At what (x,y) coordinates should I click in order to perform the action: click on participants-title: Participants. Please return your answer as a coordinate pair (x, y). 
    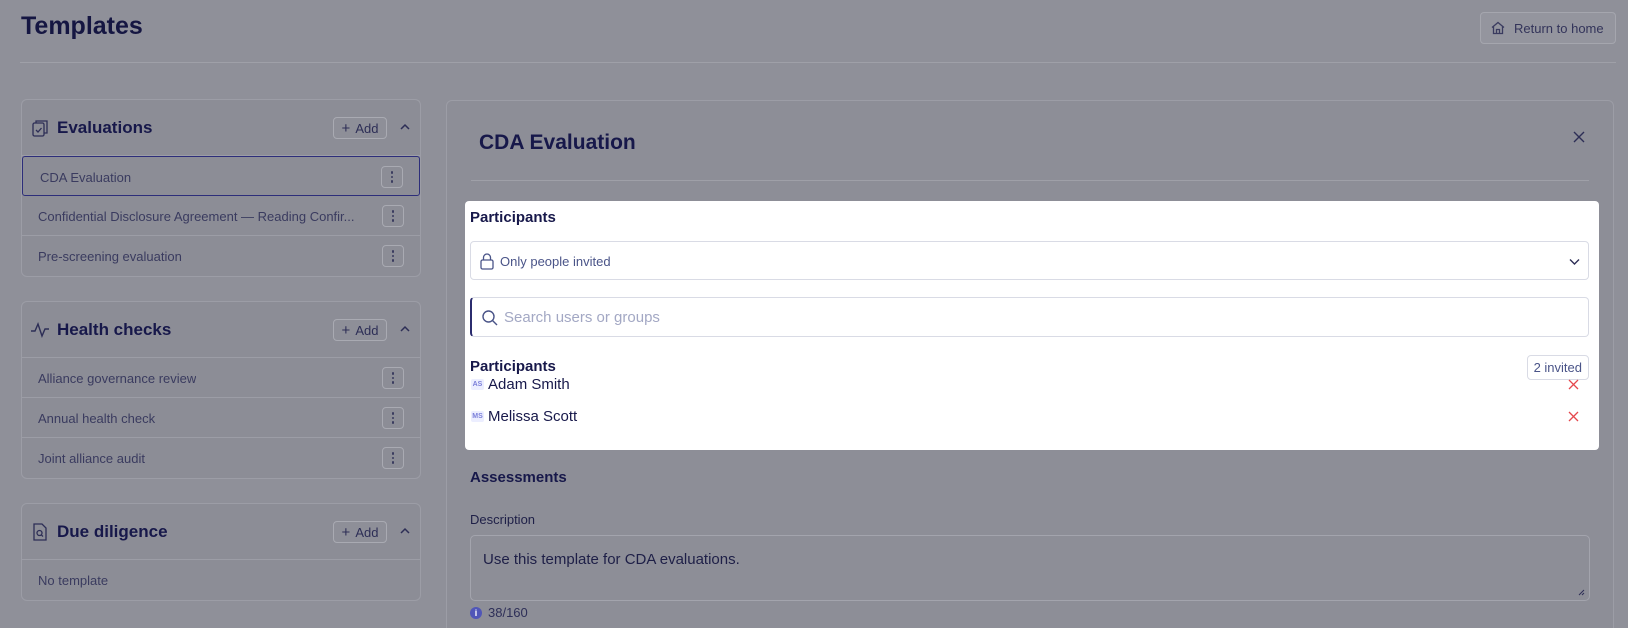
    Looking at the image, I should click on (513, 217).